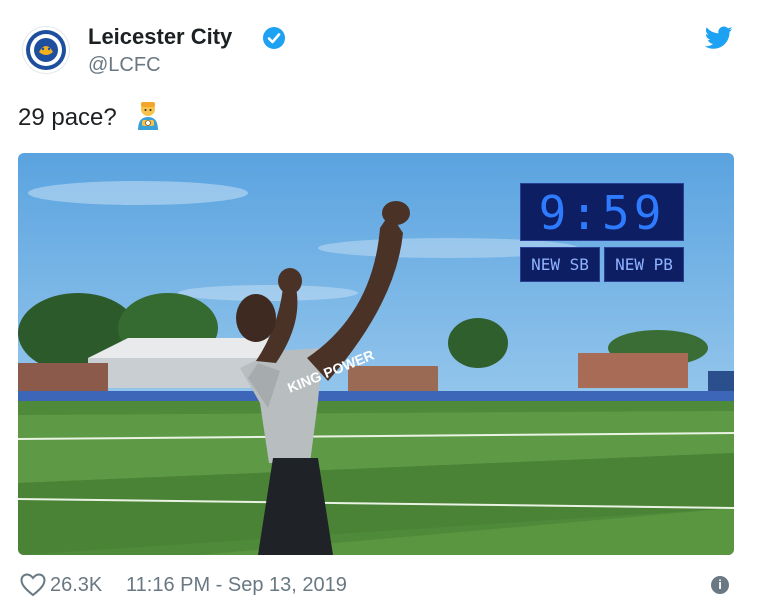  Describe the element at coordinates (236, 585) in the screenshot. I see `tweet-timestamp: 11:16 PM - Sep 13, 2019` at that location.